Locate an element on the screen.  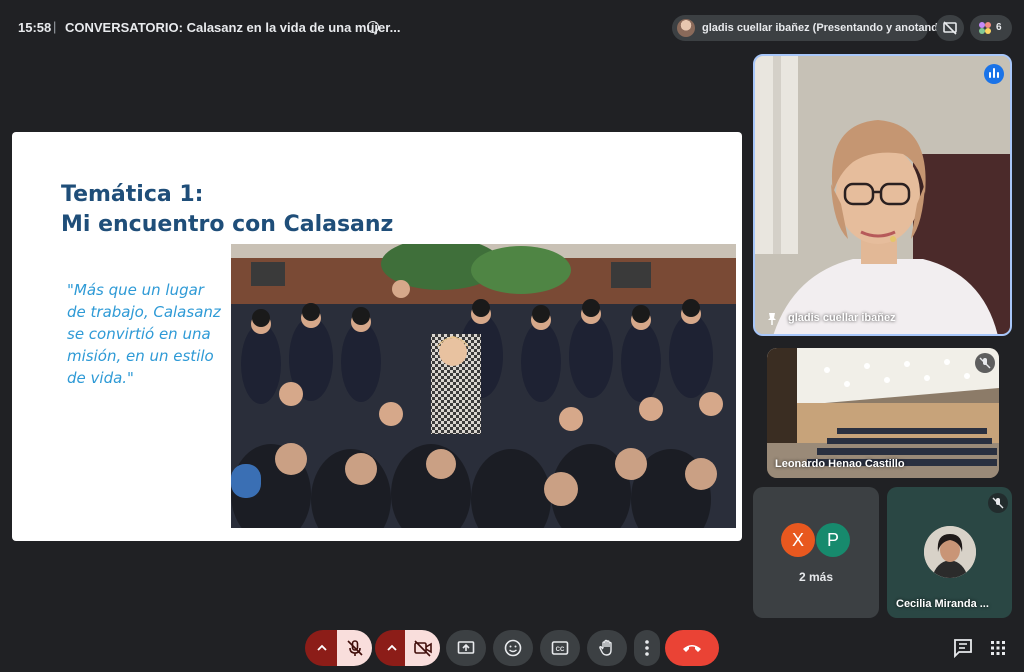
muted-indicator is located at coordinates (985, 363).